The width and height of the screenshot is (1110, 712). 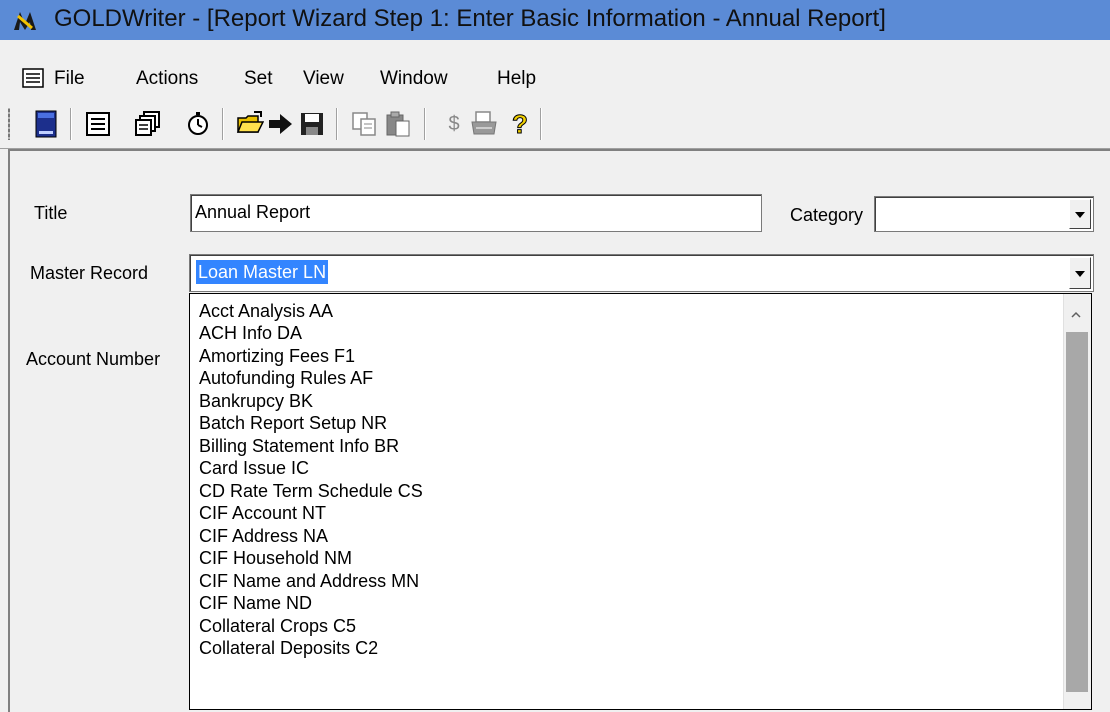 What do you see at coordinates (1076, 315) in the screenshot?
I see `scroll-up-icon` at bounding box center [1076, 315].